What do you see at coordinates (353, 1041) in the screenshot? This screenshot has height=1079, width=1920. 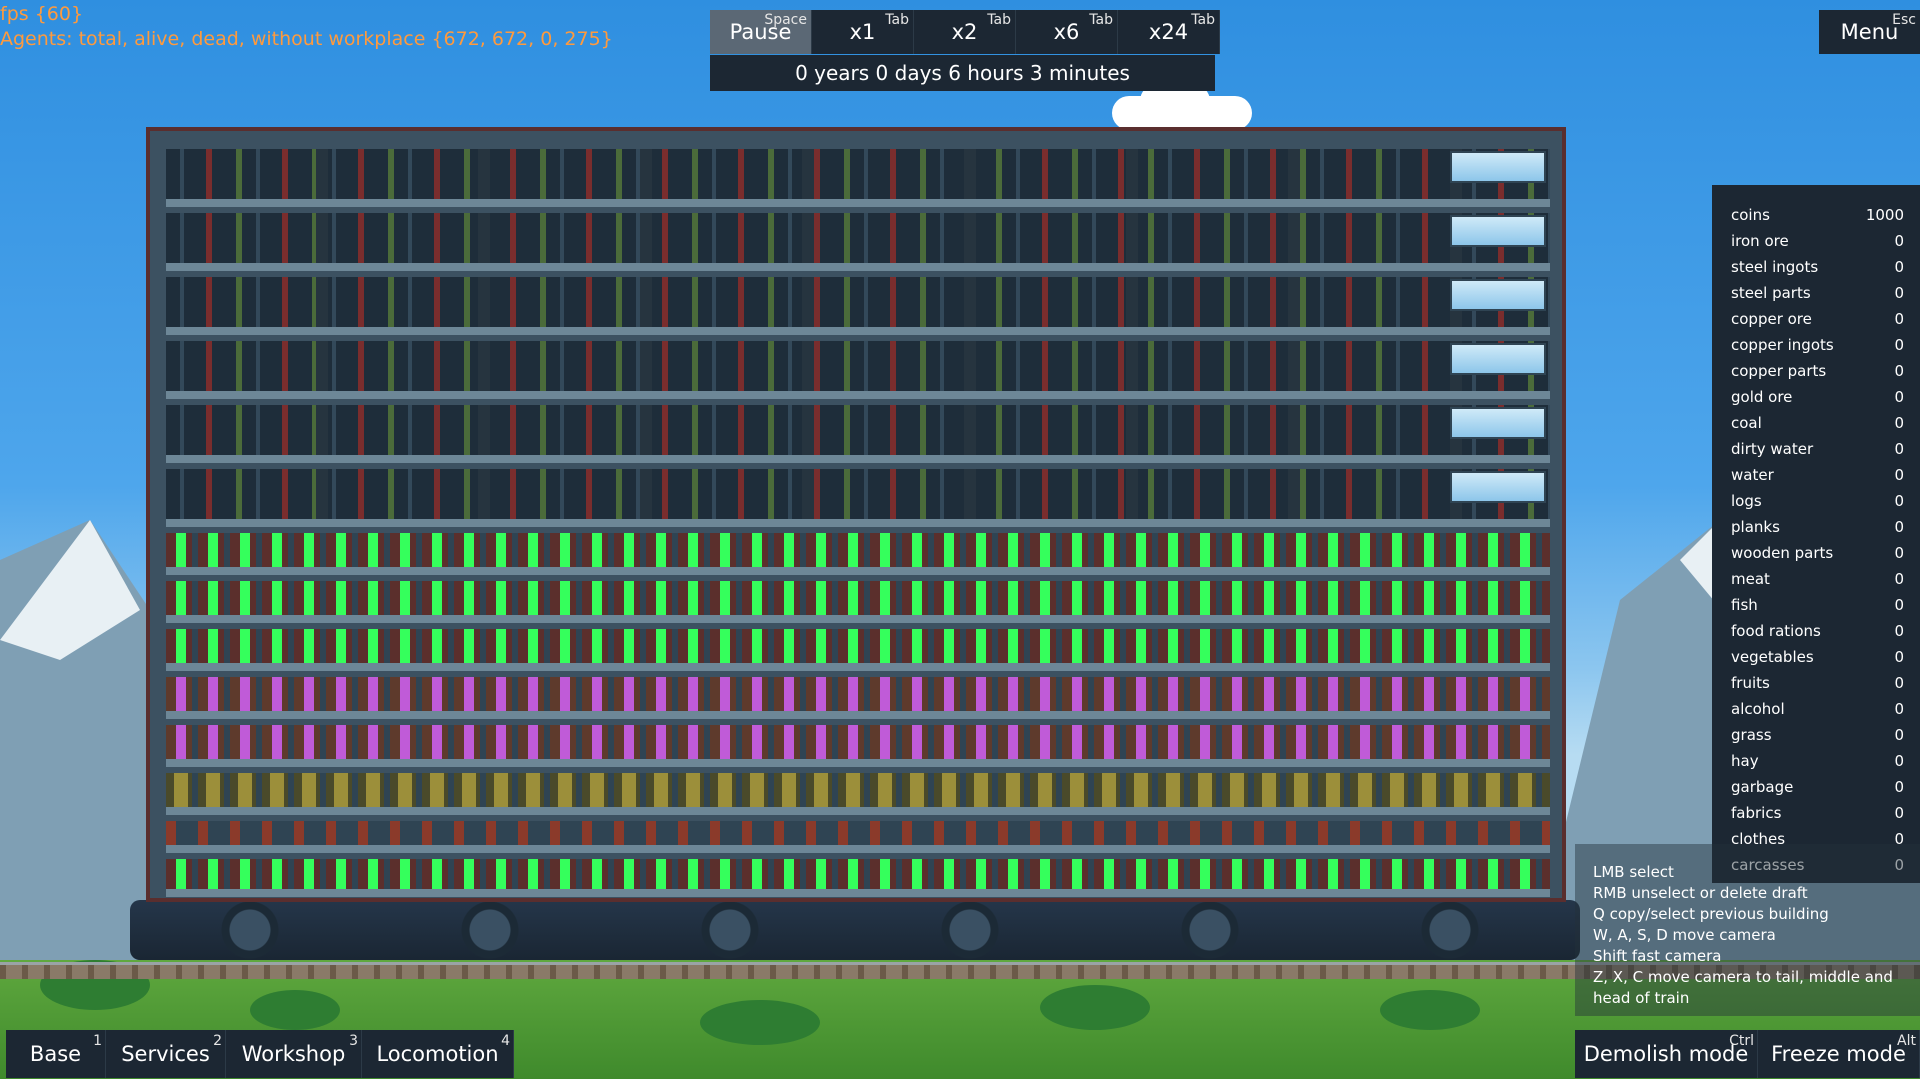 I see `tab-workshop-hotkey: 3` at bounding box center [353, 1041].